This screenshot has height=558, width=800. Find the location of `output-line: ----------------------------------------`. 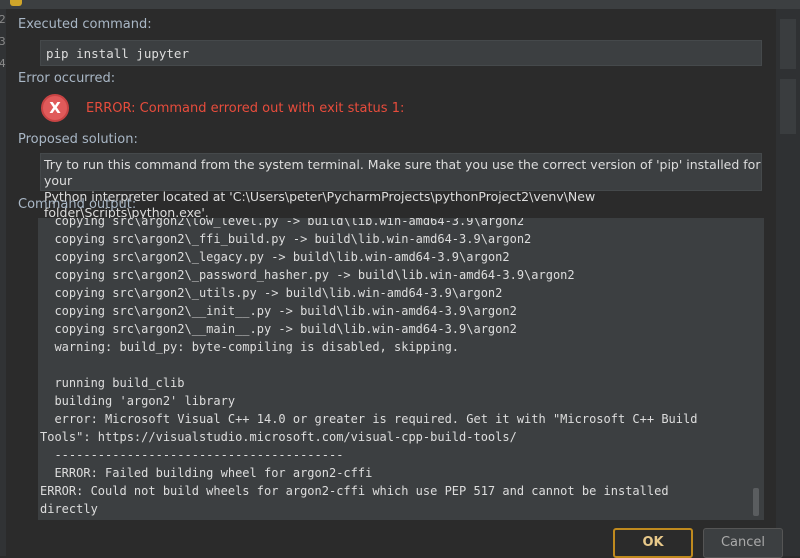

output-line: ---------------------------------------- is located at coordinates (192, 455).